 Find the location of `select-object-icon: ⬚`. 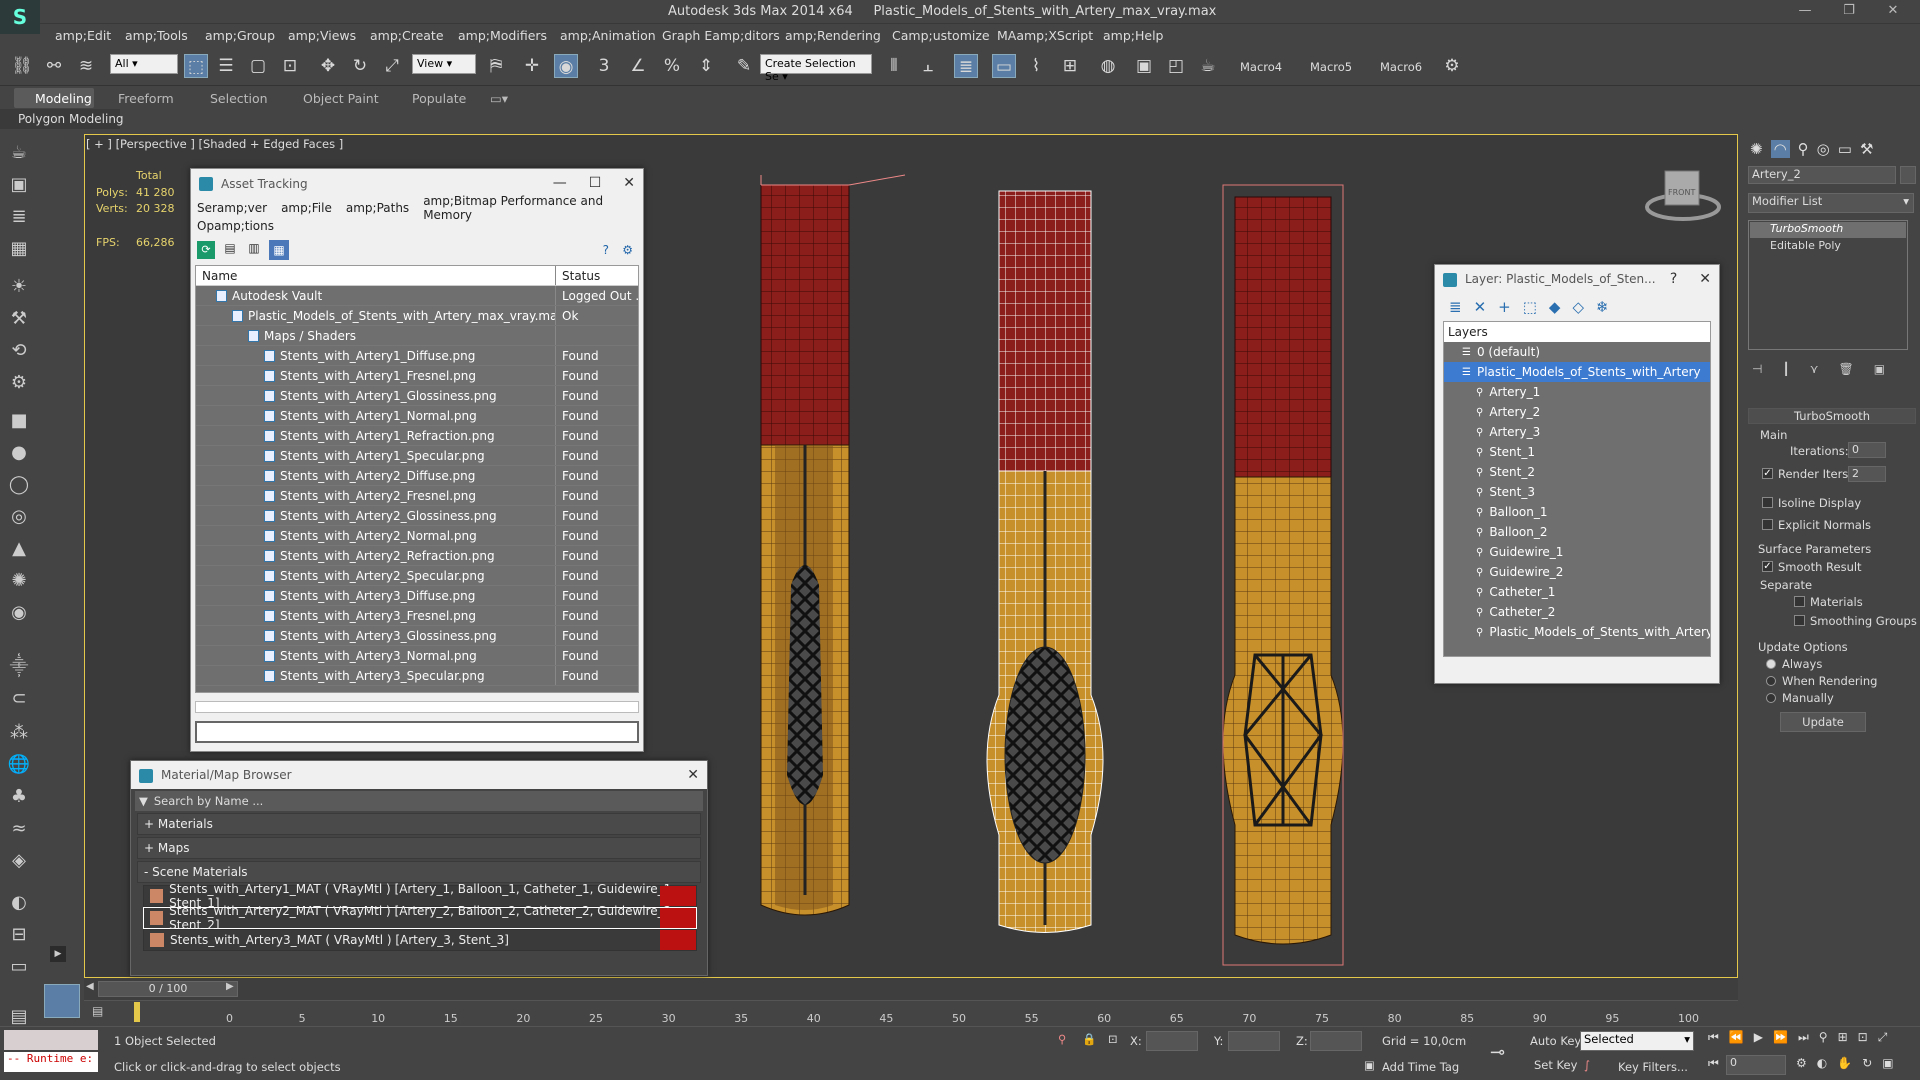

select-object-icon: ⬚ is located at coordinates (196, 66).